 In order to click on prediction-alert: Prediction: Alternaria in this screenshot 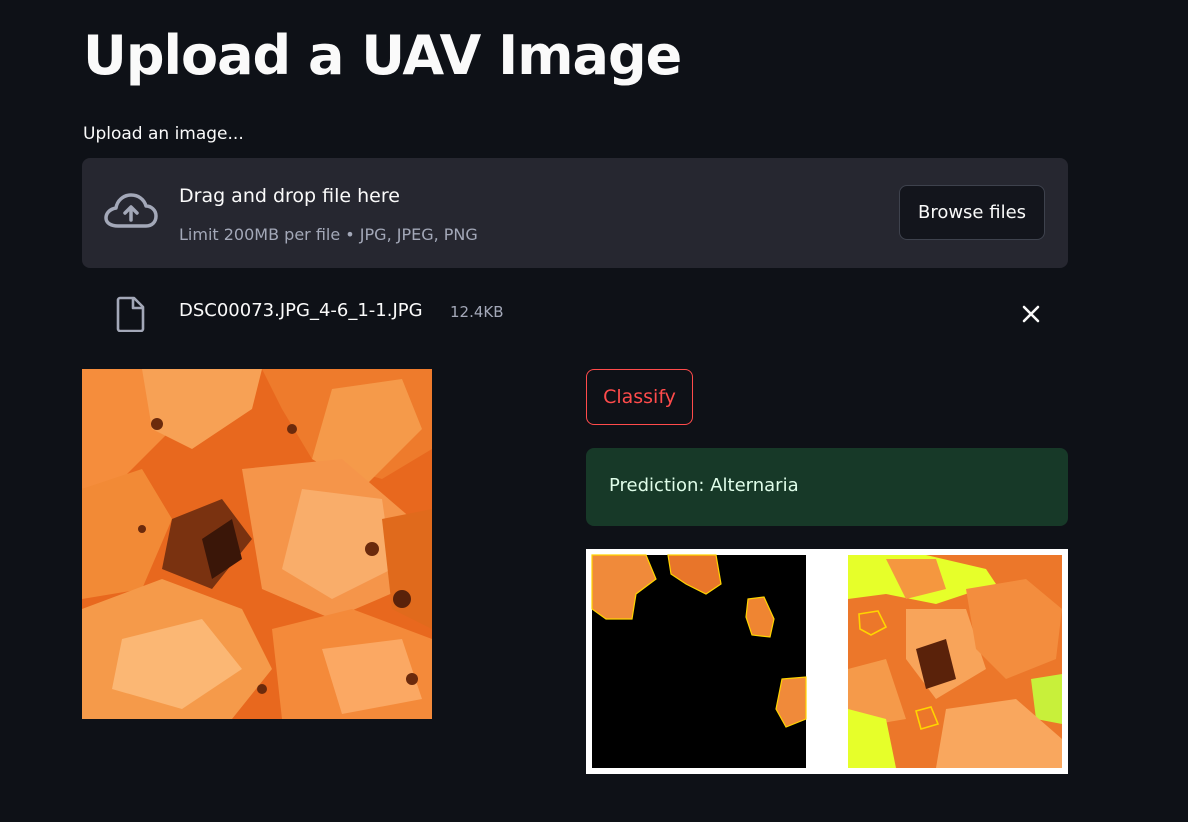, I will do `click(827, 487)`.